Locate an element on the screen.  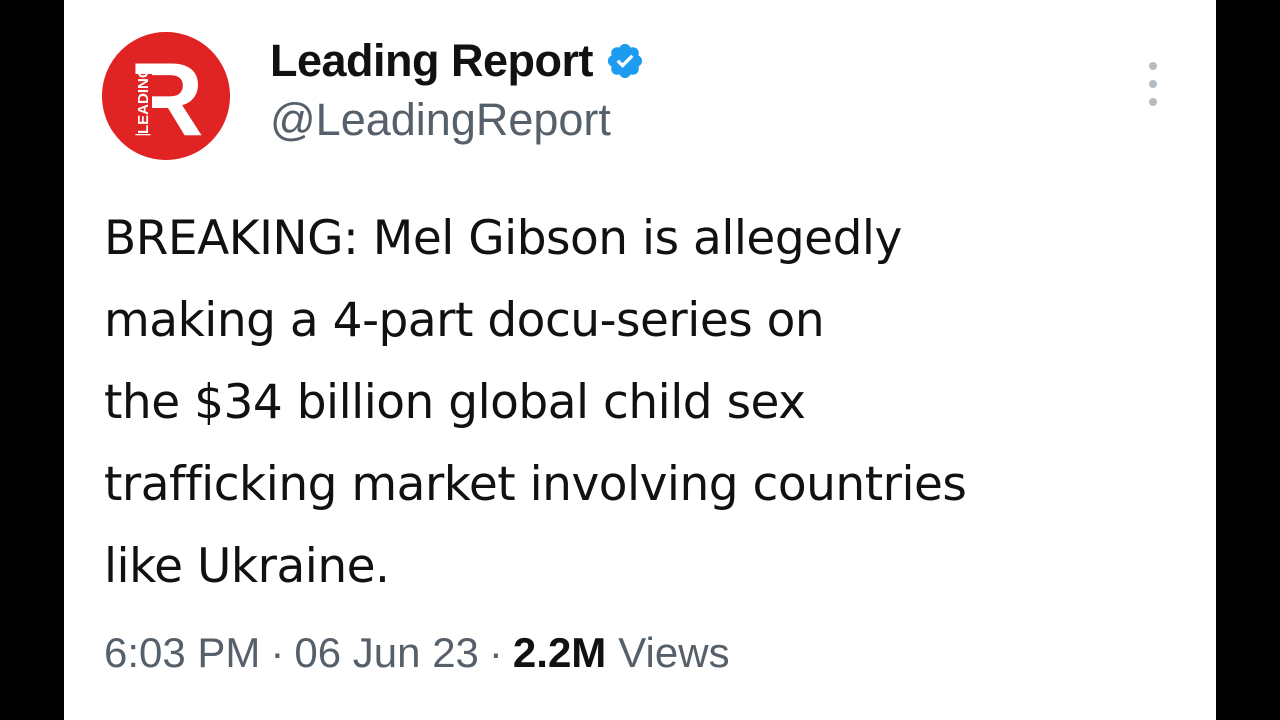
tweet-meta: 6:03 PM · 06 Jun 23 · 2.2M Views is located at coordinates (417, 653).